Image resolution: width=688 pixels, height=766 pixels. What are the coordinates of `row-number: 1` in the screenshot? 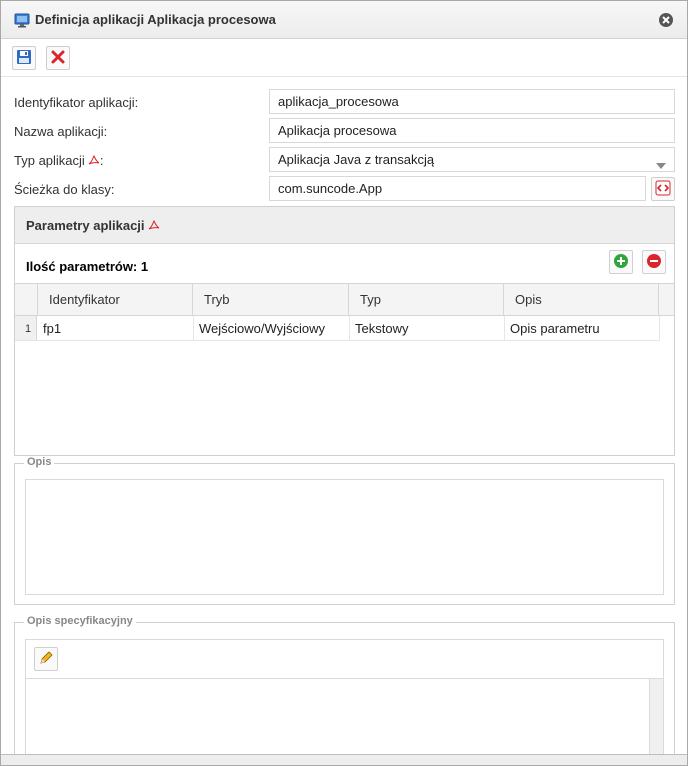 It's located at (26, 328).